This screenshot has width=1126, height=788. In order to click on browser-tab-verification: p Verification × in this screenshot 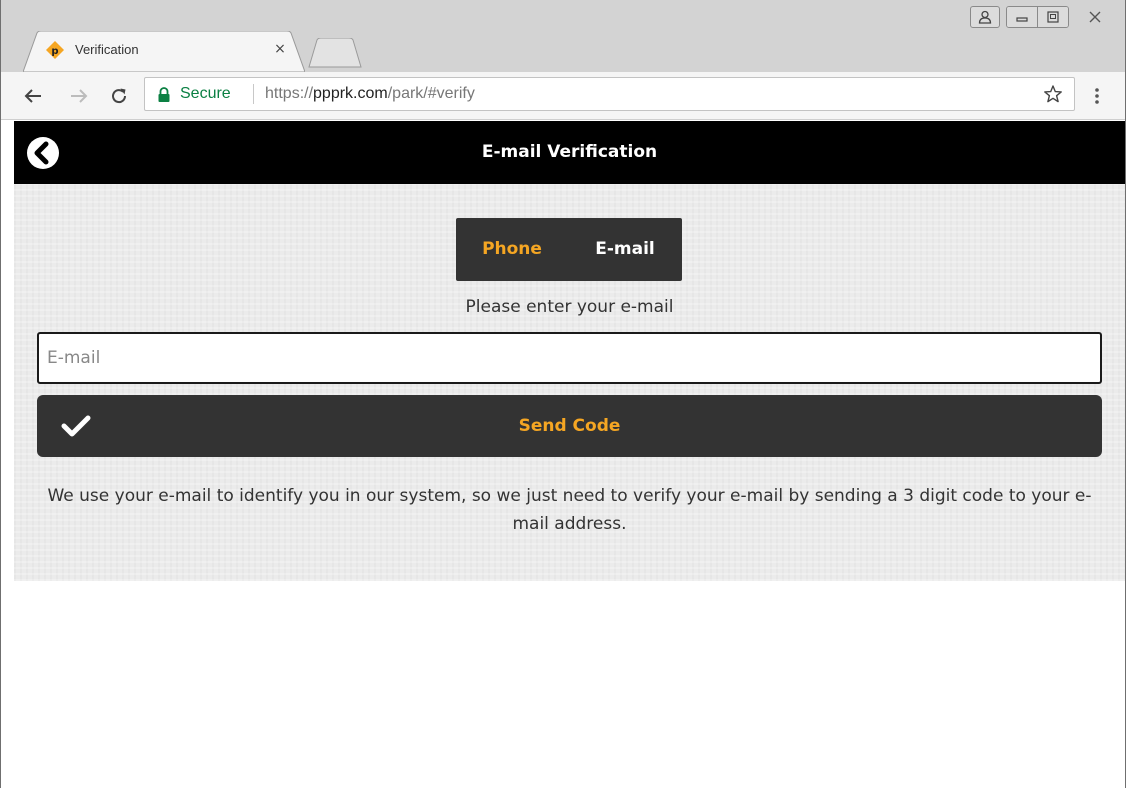, I will do `click(164, 51)`.